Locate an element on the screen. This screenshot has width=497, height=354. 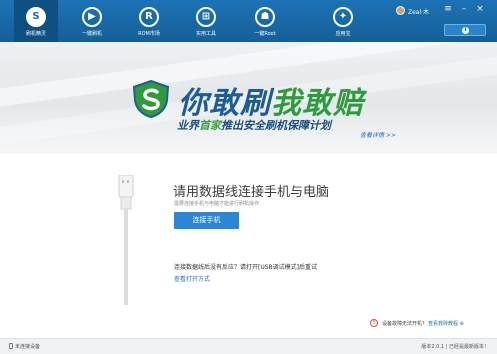
nav-label: 应用宝 is located at coordinates (343, 34).